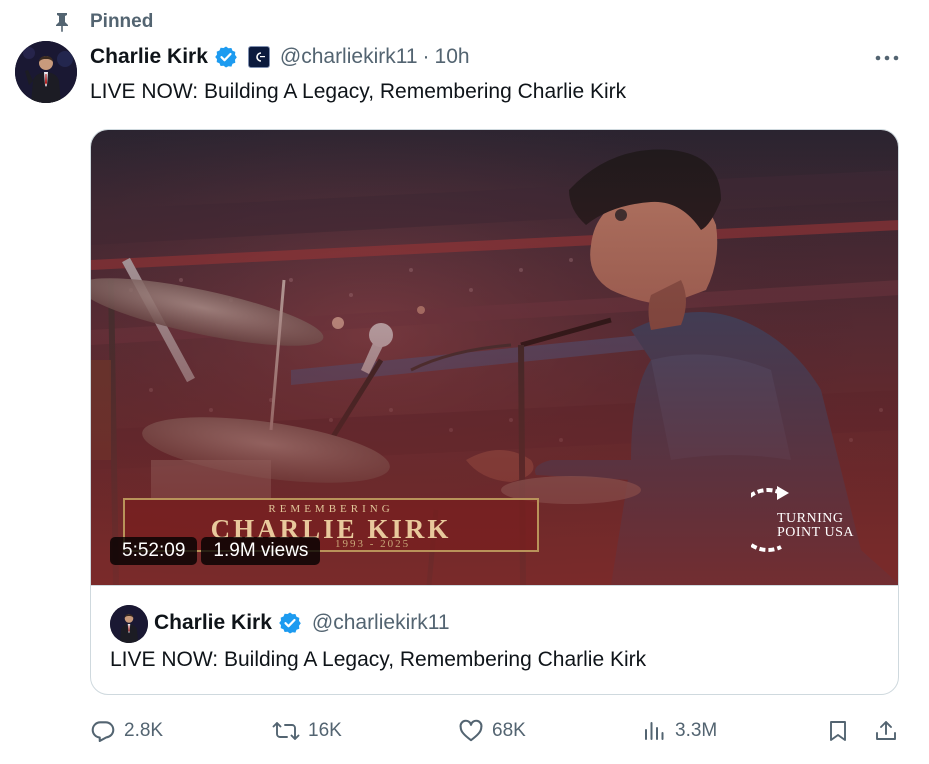 Image resolution: width=929 pixels, height=764 pixels. I want to click on bookmark-icon, so click(838, 731).